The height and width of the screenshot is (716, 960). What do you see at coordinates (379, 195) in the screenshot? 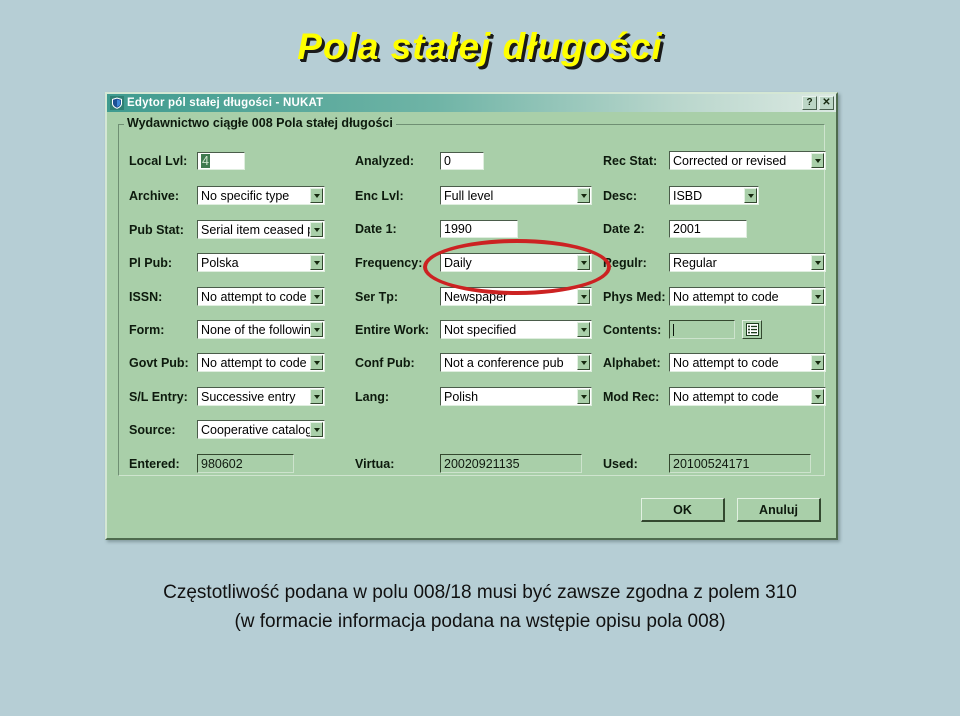
I see `label-enc-lvl: Enc Lvl:` at bounding box center [379, 195].